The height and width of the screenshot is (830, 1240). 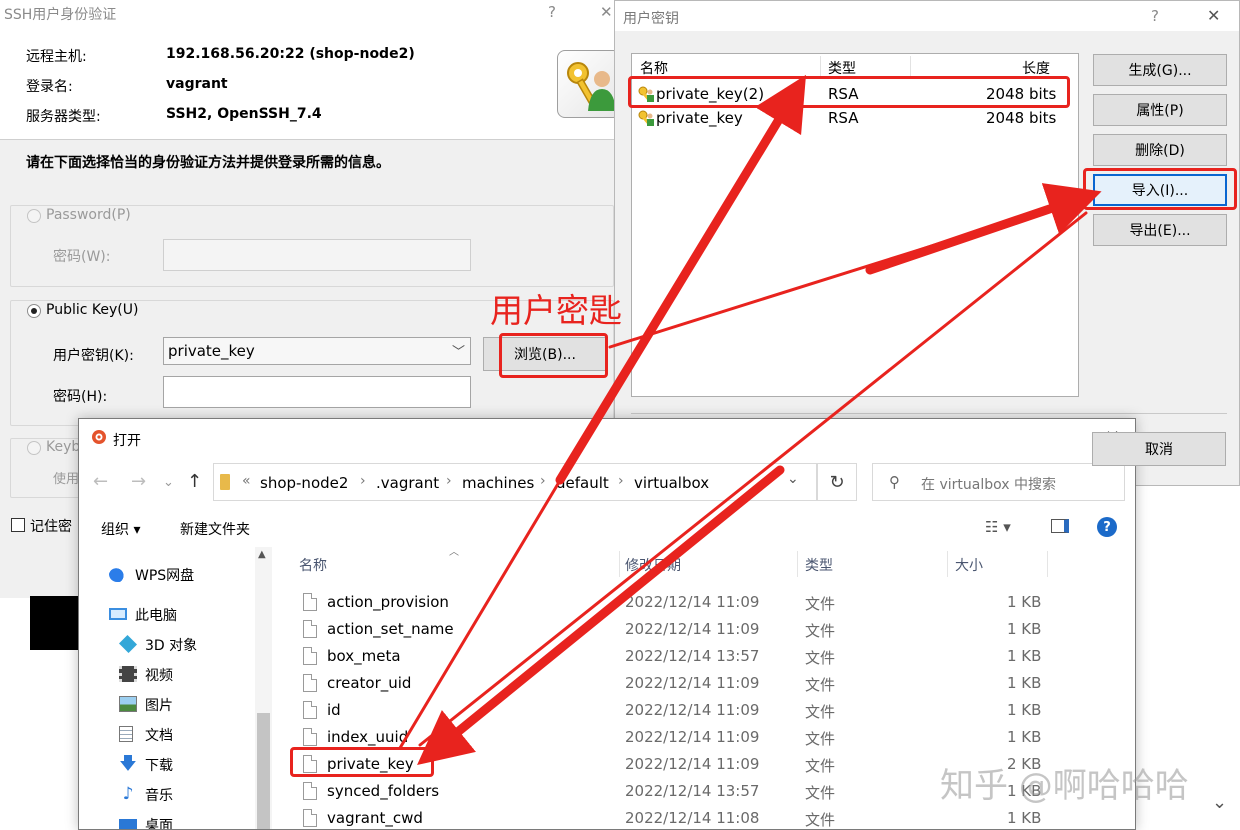 What do you see at coordinates (194, 481) in the screenshot?
I see `up-arrow-icon: ↑` at bounding box center [194, 481].